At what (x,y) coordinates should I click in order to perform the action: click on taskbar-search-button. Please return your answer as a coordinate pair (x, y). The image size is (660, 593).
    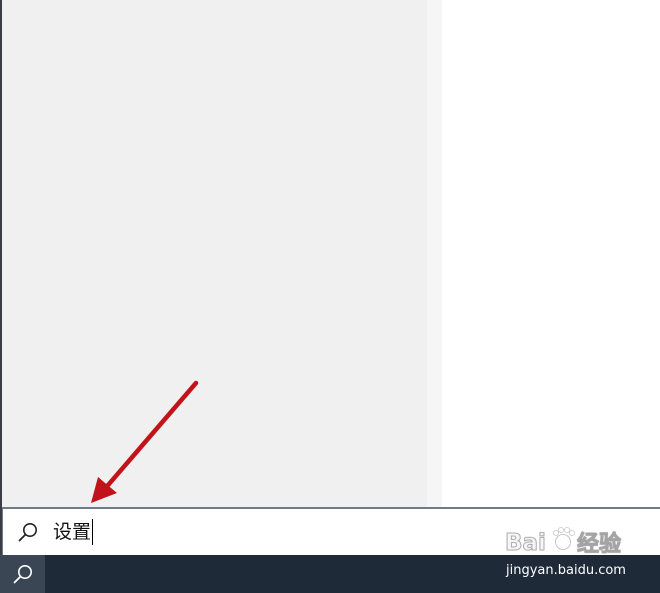
    Looking at the image, I should click on (22, 574).